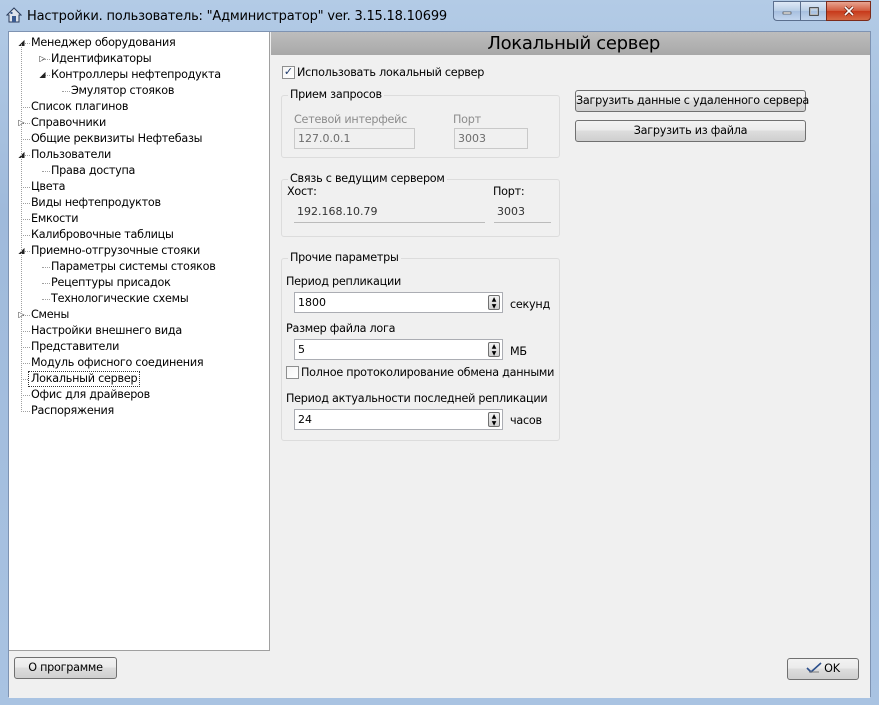 The width and height of the screenshot is (879, 705). Describe the element at coordinates (301, 349) in the screenshot. I see `log-size-value: 5` at that location.